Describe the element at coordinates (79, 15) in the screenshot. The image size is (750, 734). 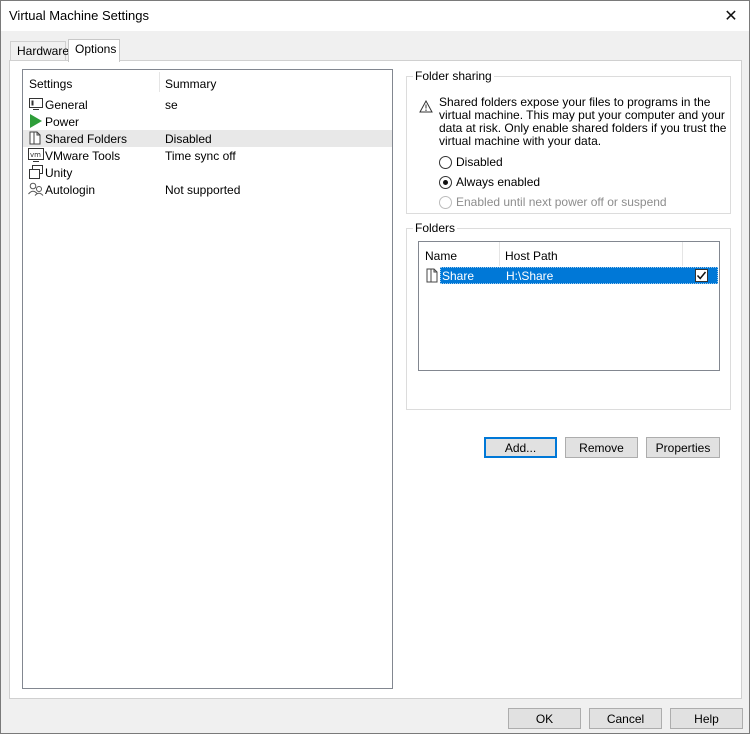
I see `window-title: Virtual Machine Settings` at that location.